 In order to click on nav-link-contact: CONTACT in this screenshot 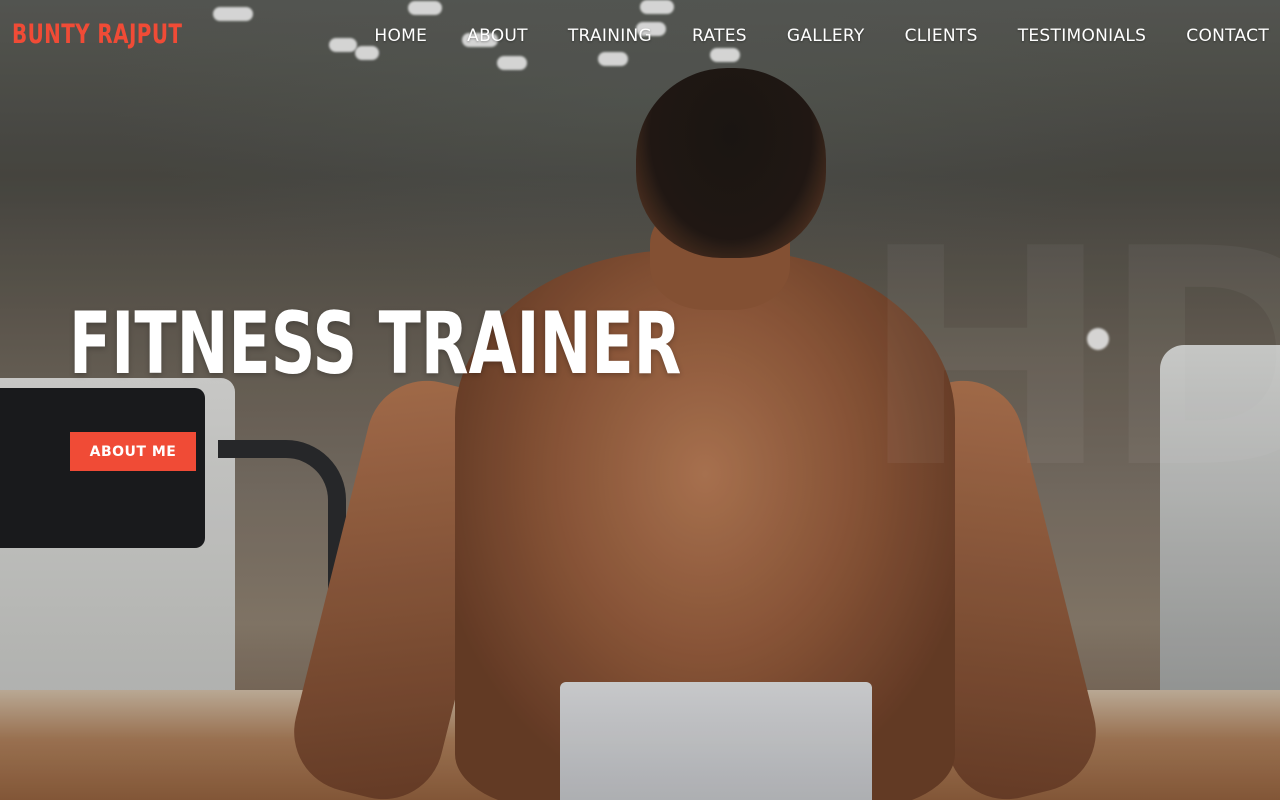, I will do `click(1227, 36)`.